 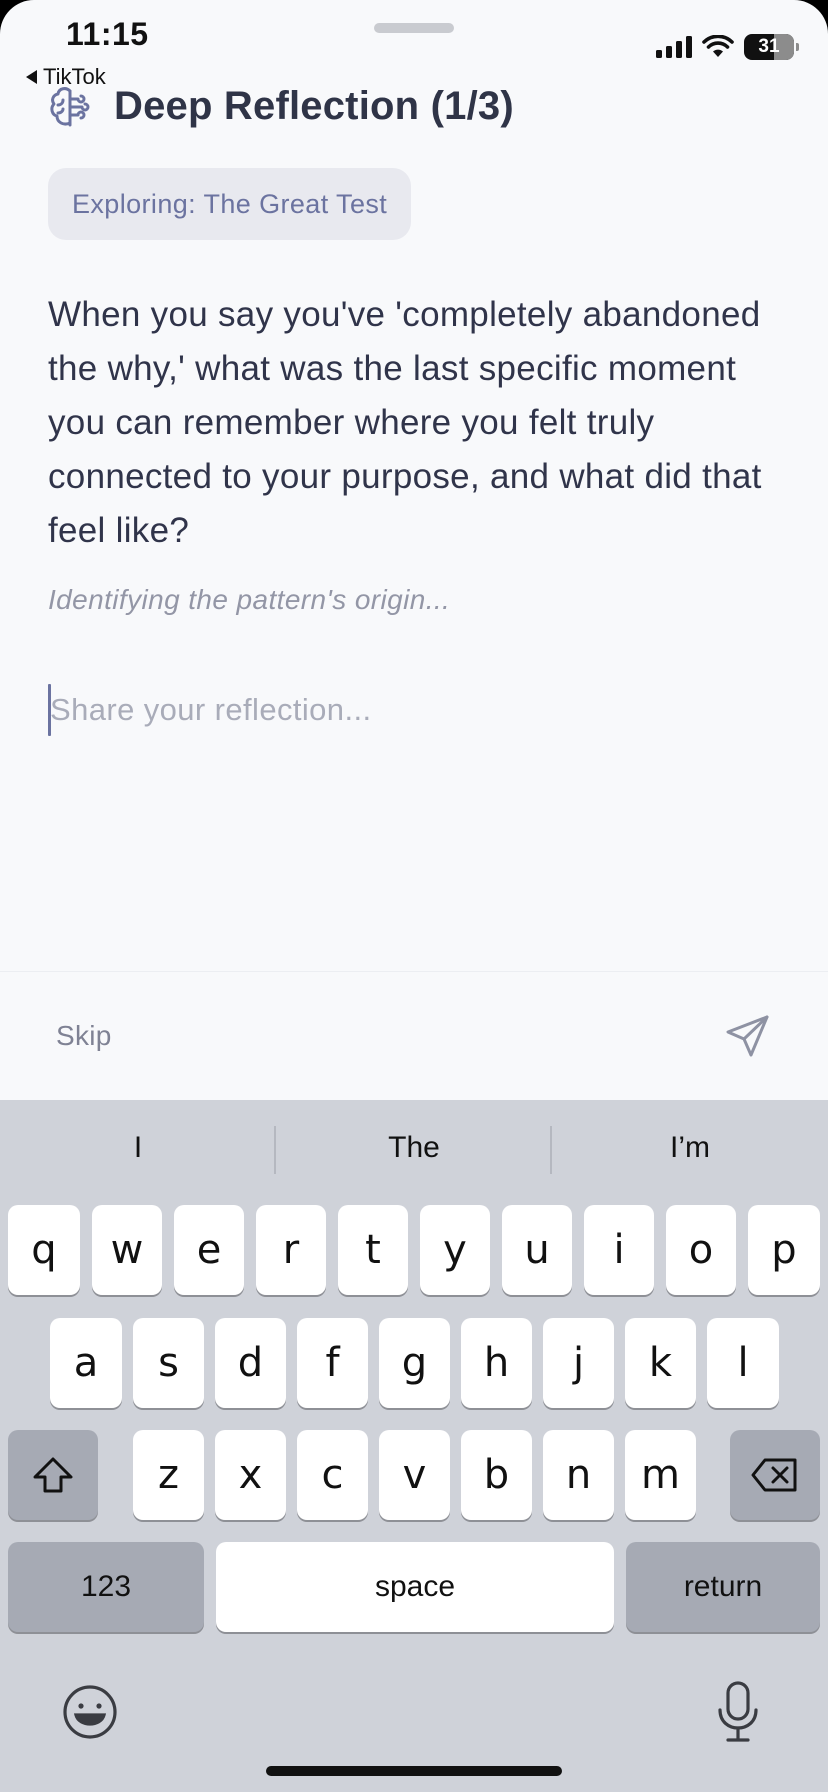 I want to click on key-n: n, so click(x=578, y=1475).